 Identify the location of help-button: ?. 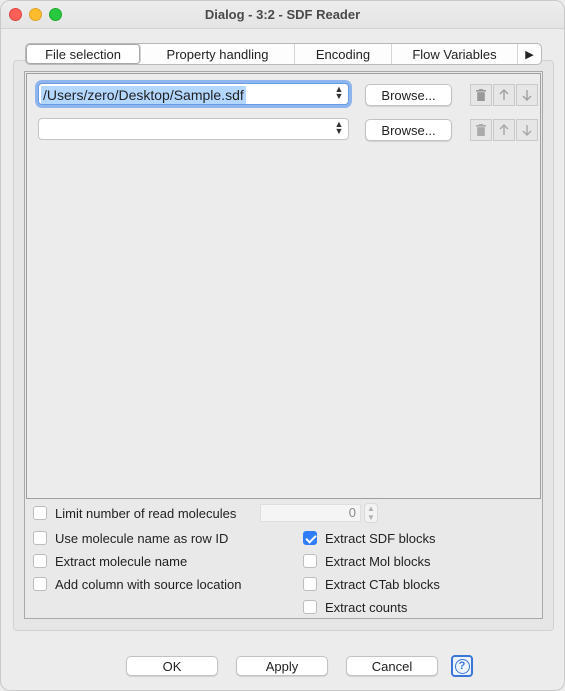
(462, 666).